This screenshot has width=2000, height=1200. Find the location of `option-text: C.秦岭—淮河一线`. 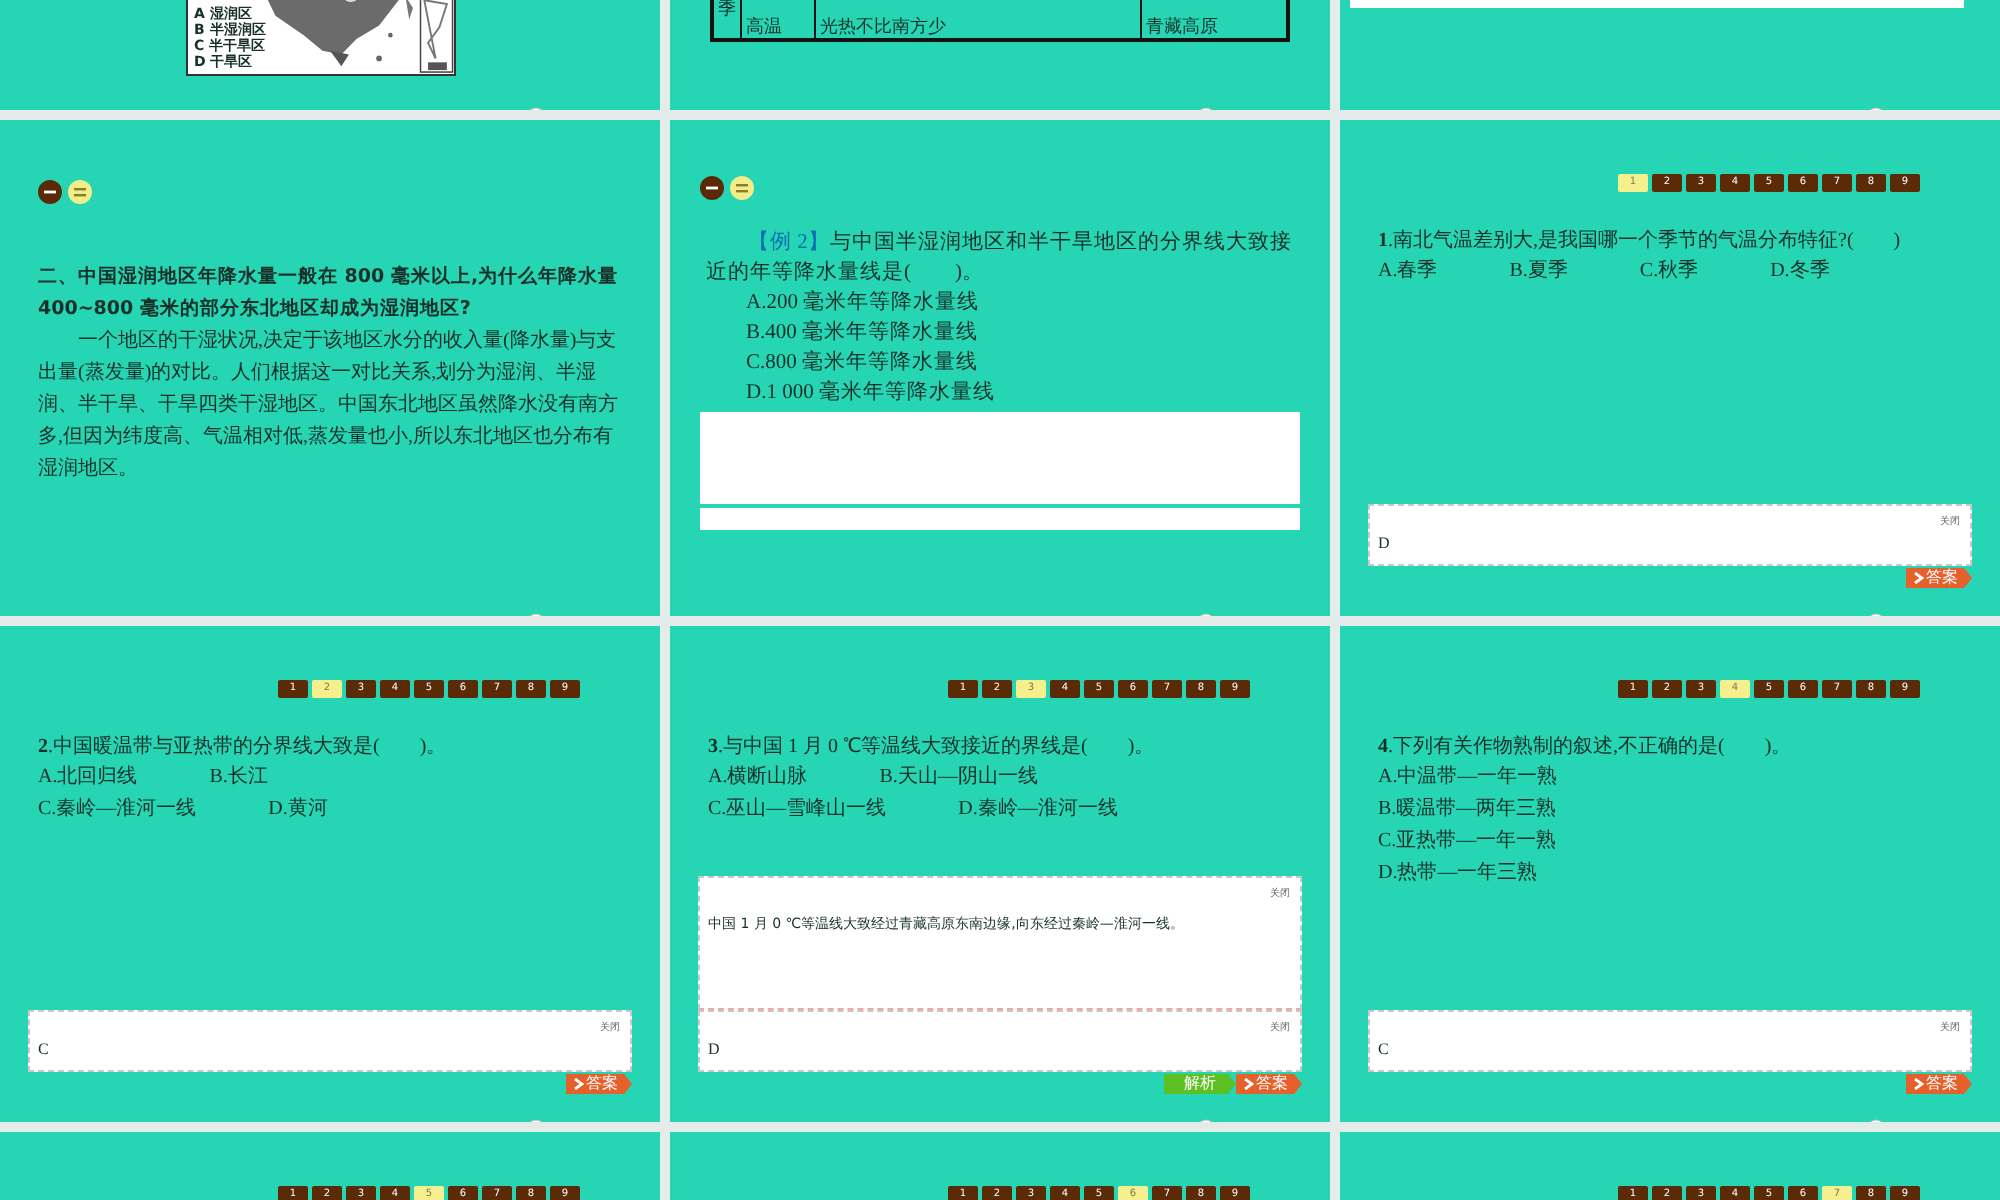

option-text: C.秦岭—淮河一线 is located at coordinates (117, 809).